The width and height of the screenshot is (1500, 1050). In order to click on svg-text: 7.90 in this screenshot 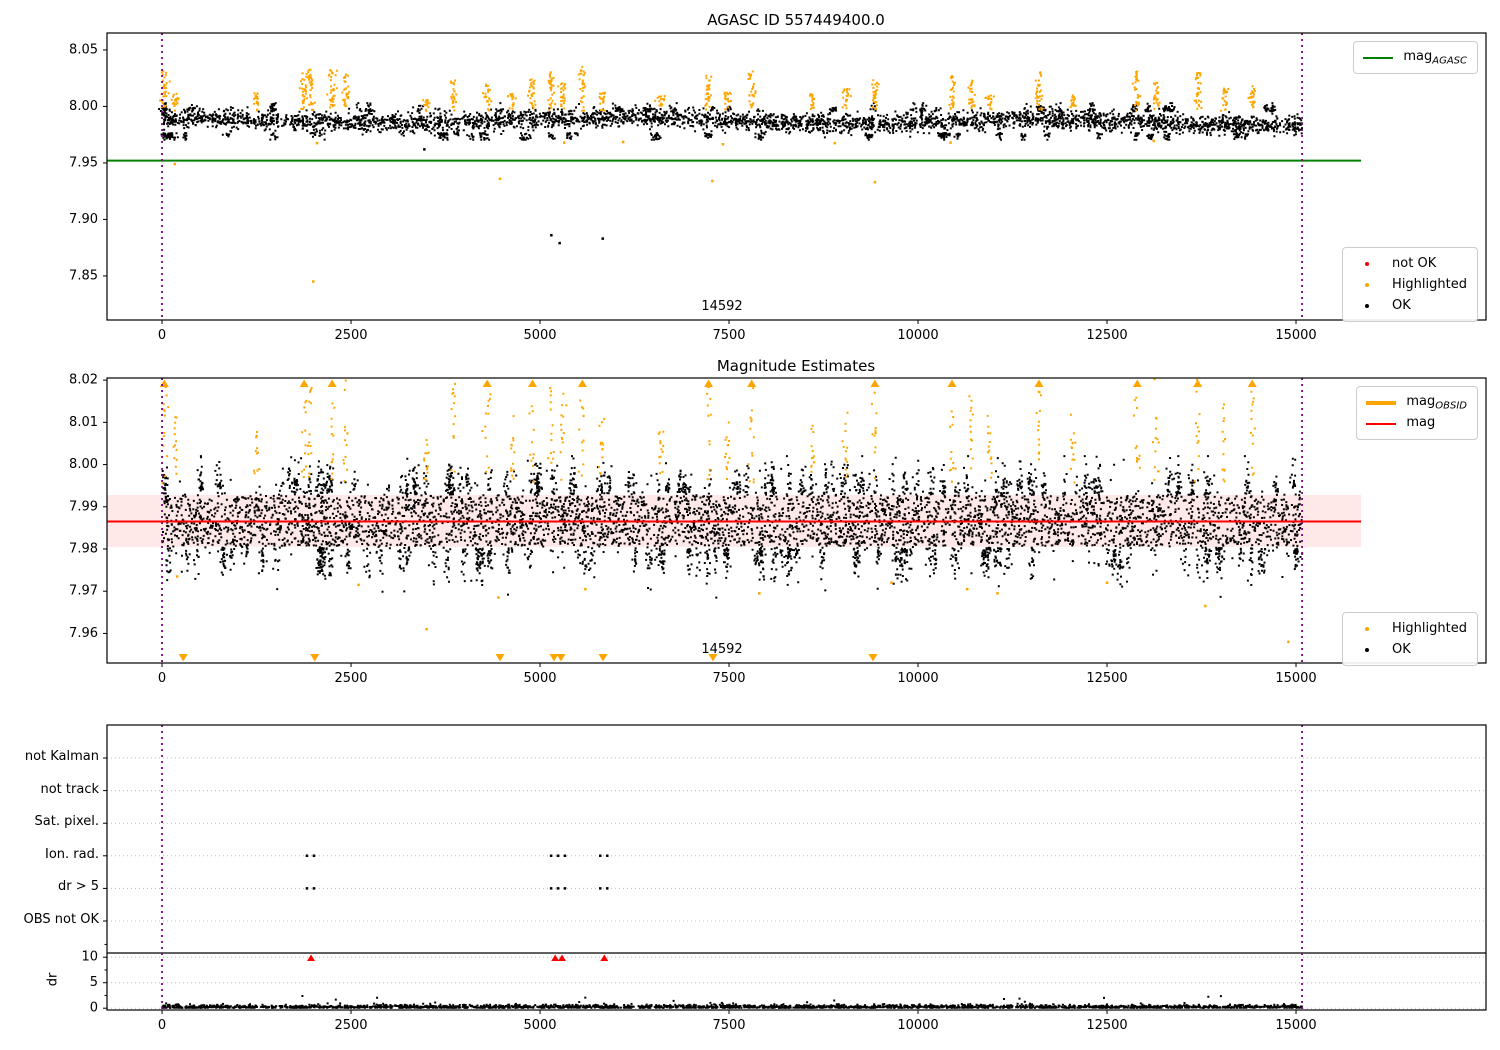, I will do `click(83, 219)`.